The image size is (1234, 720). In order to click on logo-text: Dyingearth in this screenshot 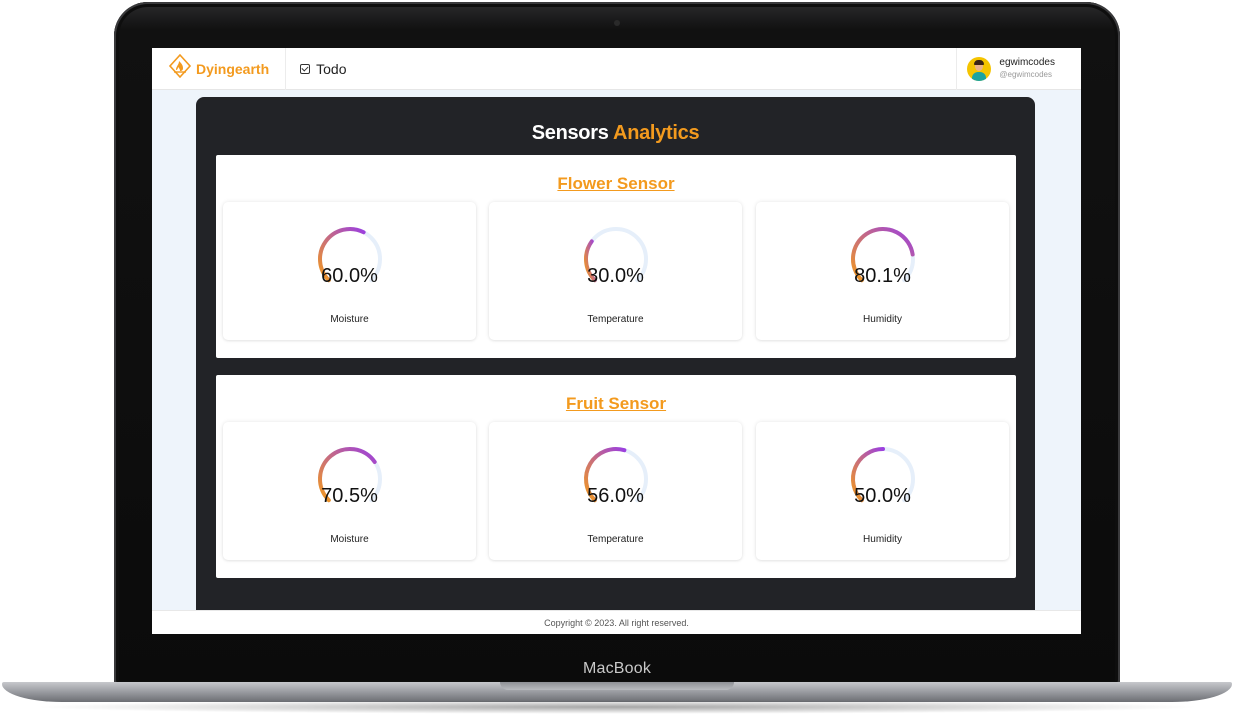, I will do `click(233, 68)`.